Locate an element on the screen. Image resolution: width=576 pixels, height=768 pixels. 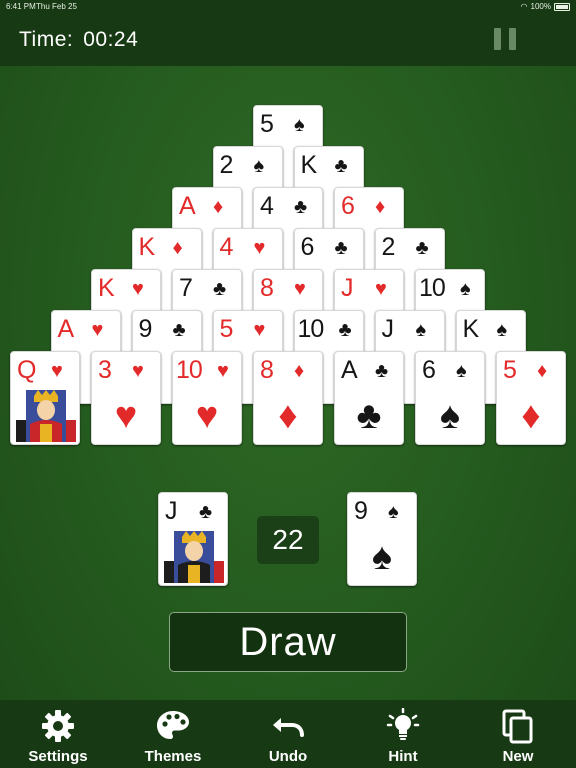
pause-button is located at coordinates (505, 39).